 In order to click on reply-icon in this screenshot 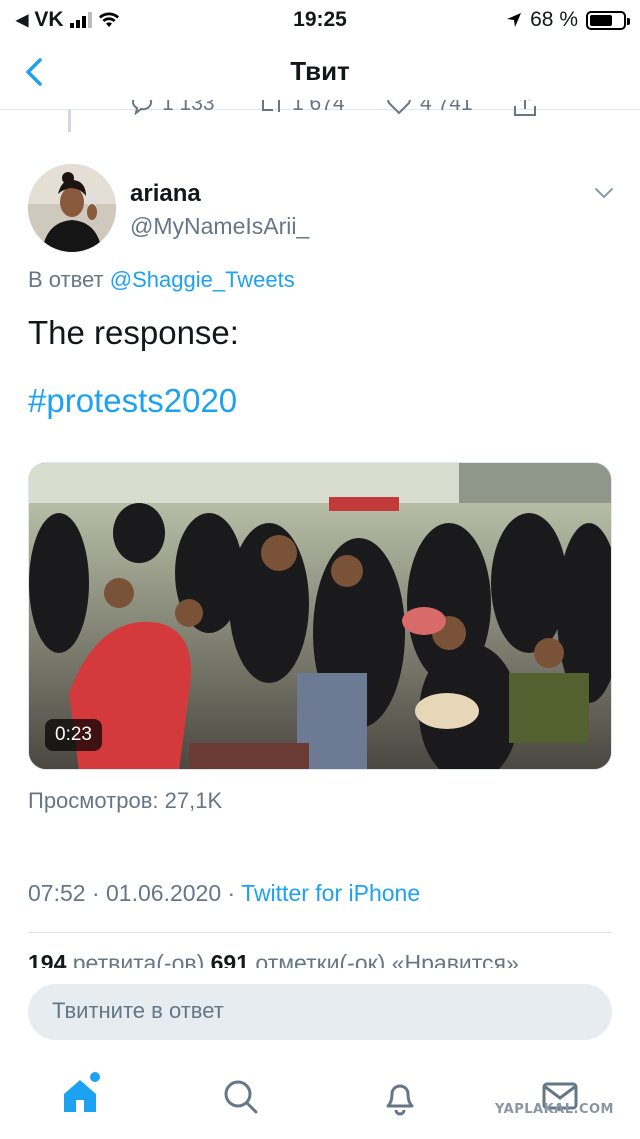, I will do `click(141, 108)`.